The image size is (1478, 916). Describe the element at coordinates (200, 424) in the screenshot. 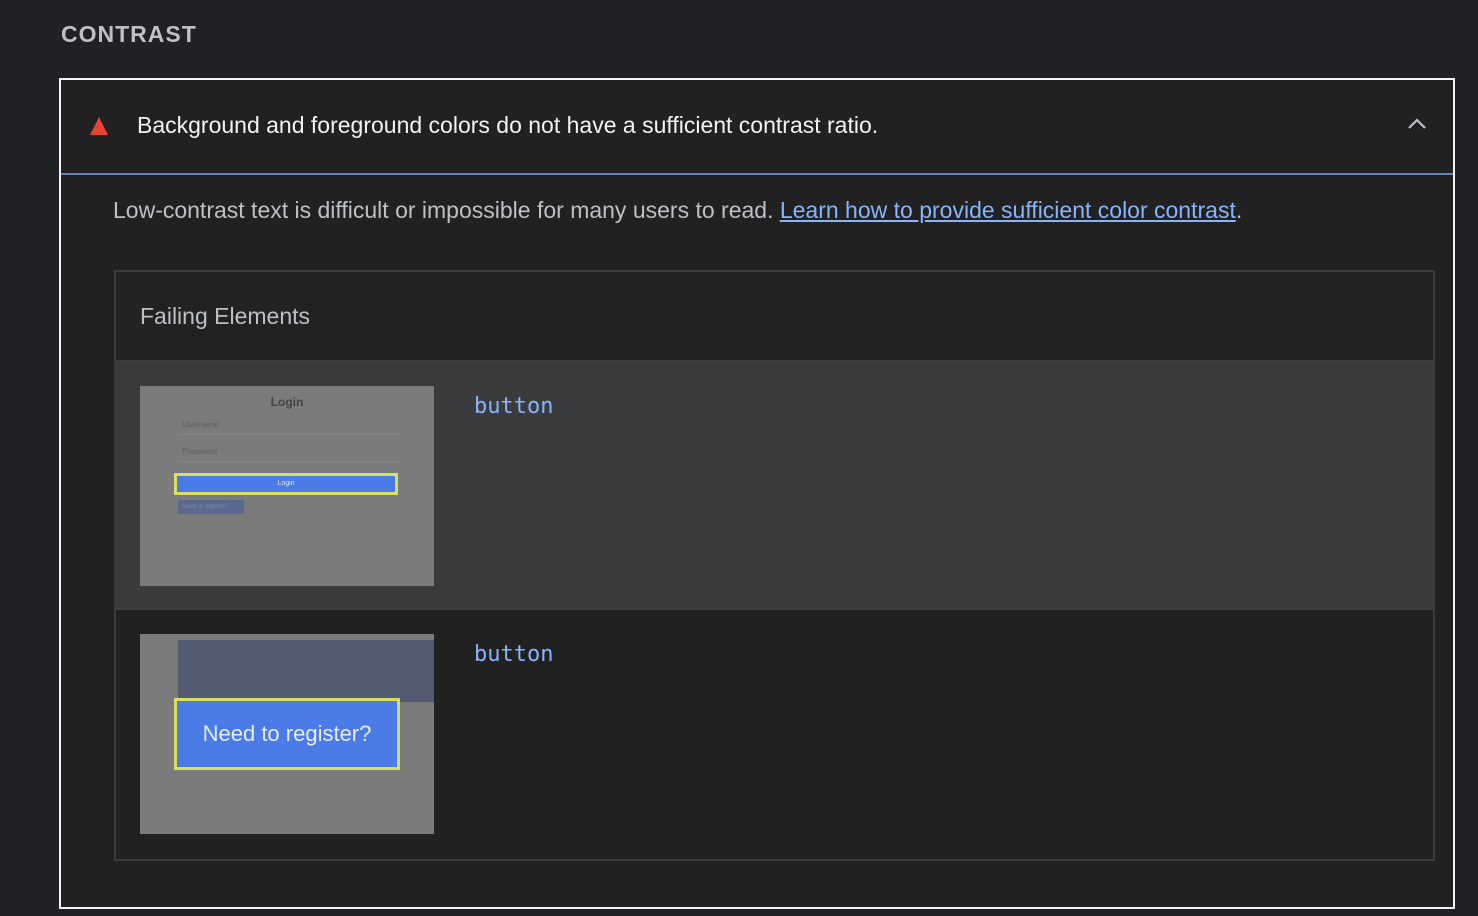

I see `thumbnail-username-placeholder: Username` at that location.